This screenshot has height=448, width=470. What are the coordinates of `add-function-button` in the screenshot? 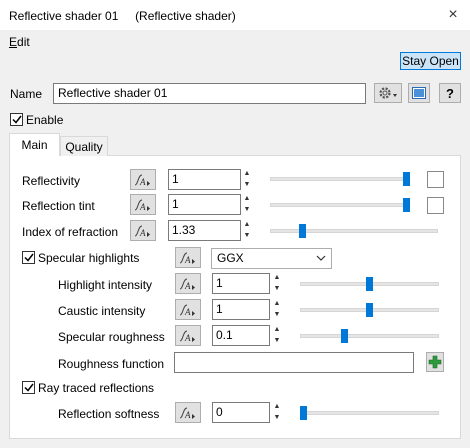 It's located at (435, 362).